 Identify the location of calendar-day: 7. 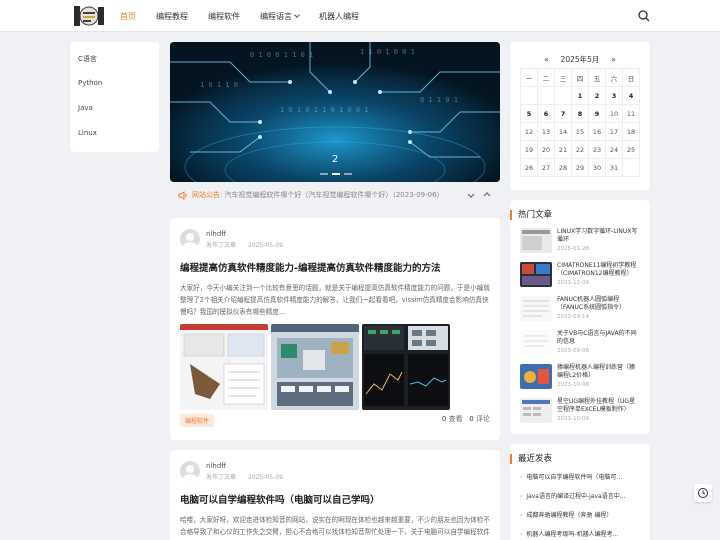
(563, 114).